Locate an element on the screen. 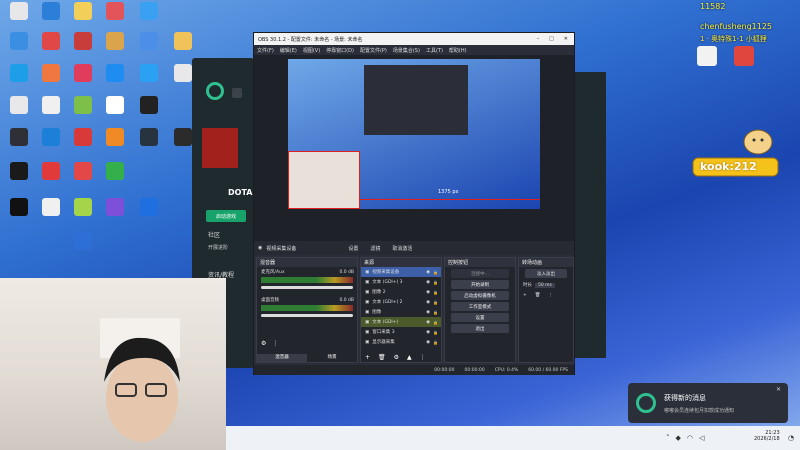 This screenshot has width=800, height=450. menu-item: 配置文件(P) is located at coordinates (373, 50).